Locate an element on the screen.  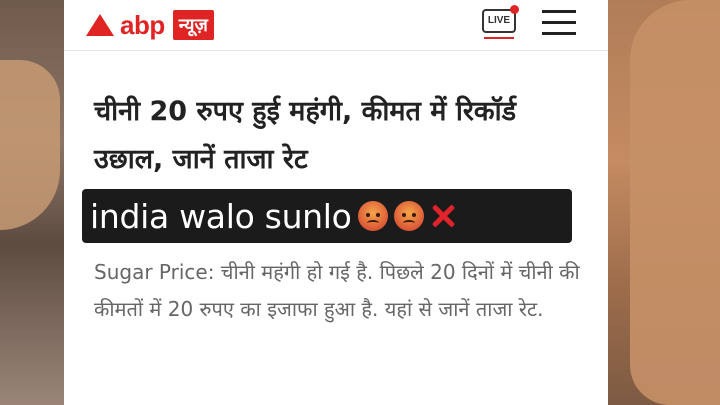
live-underline is located at coordinates (499, 38).